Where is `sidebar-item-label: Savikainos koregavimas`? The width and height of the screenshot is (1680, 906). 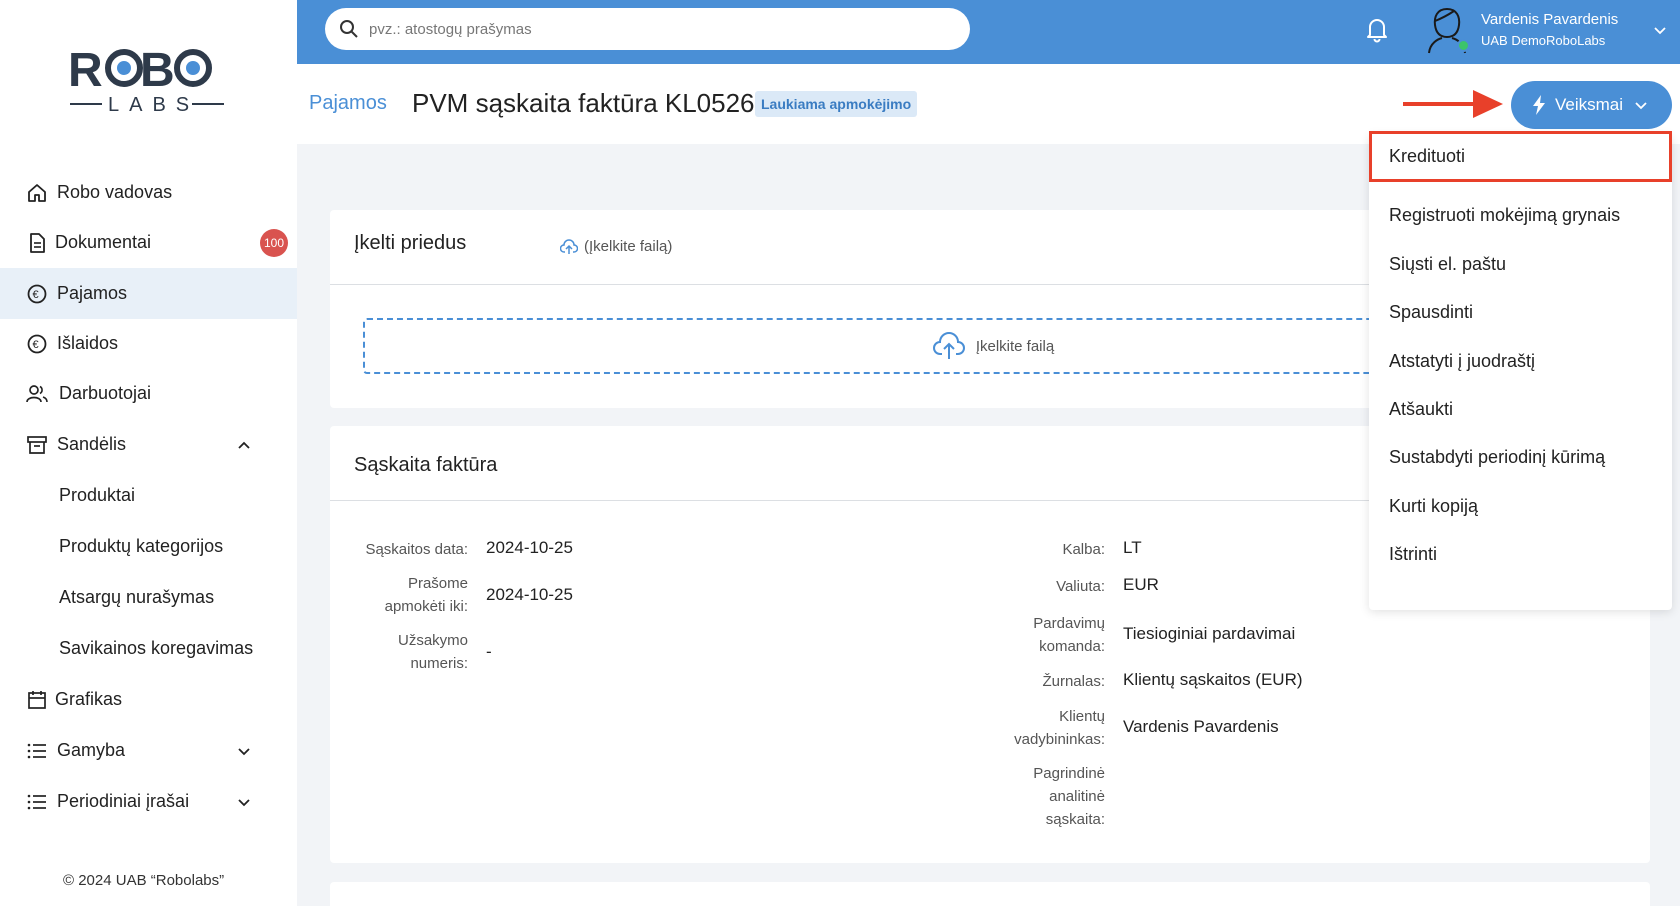
sidebar-item-label: Savikainos koregavimas is located at coordinates (156, 648).